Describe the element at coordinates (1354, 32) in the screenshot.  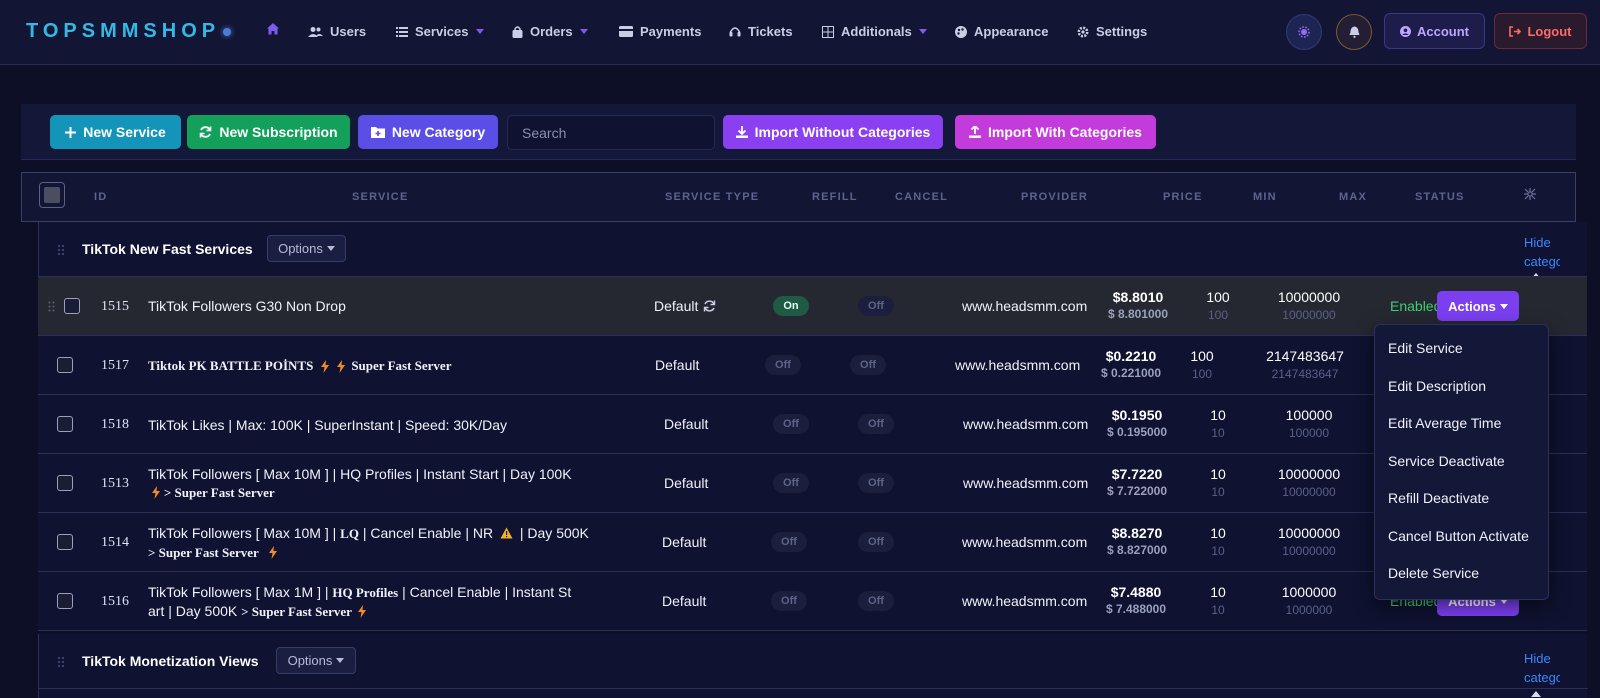
I see `notifications-button` at that location.